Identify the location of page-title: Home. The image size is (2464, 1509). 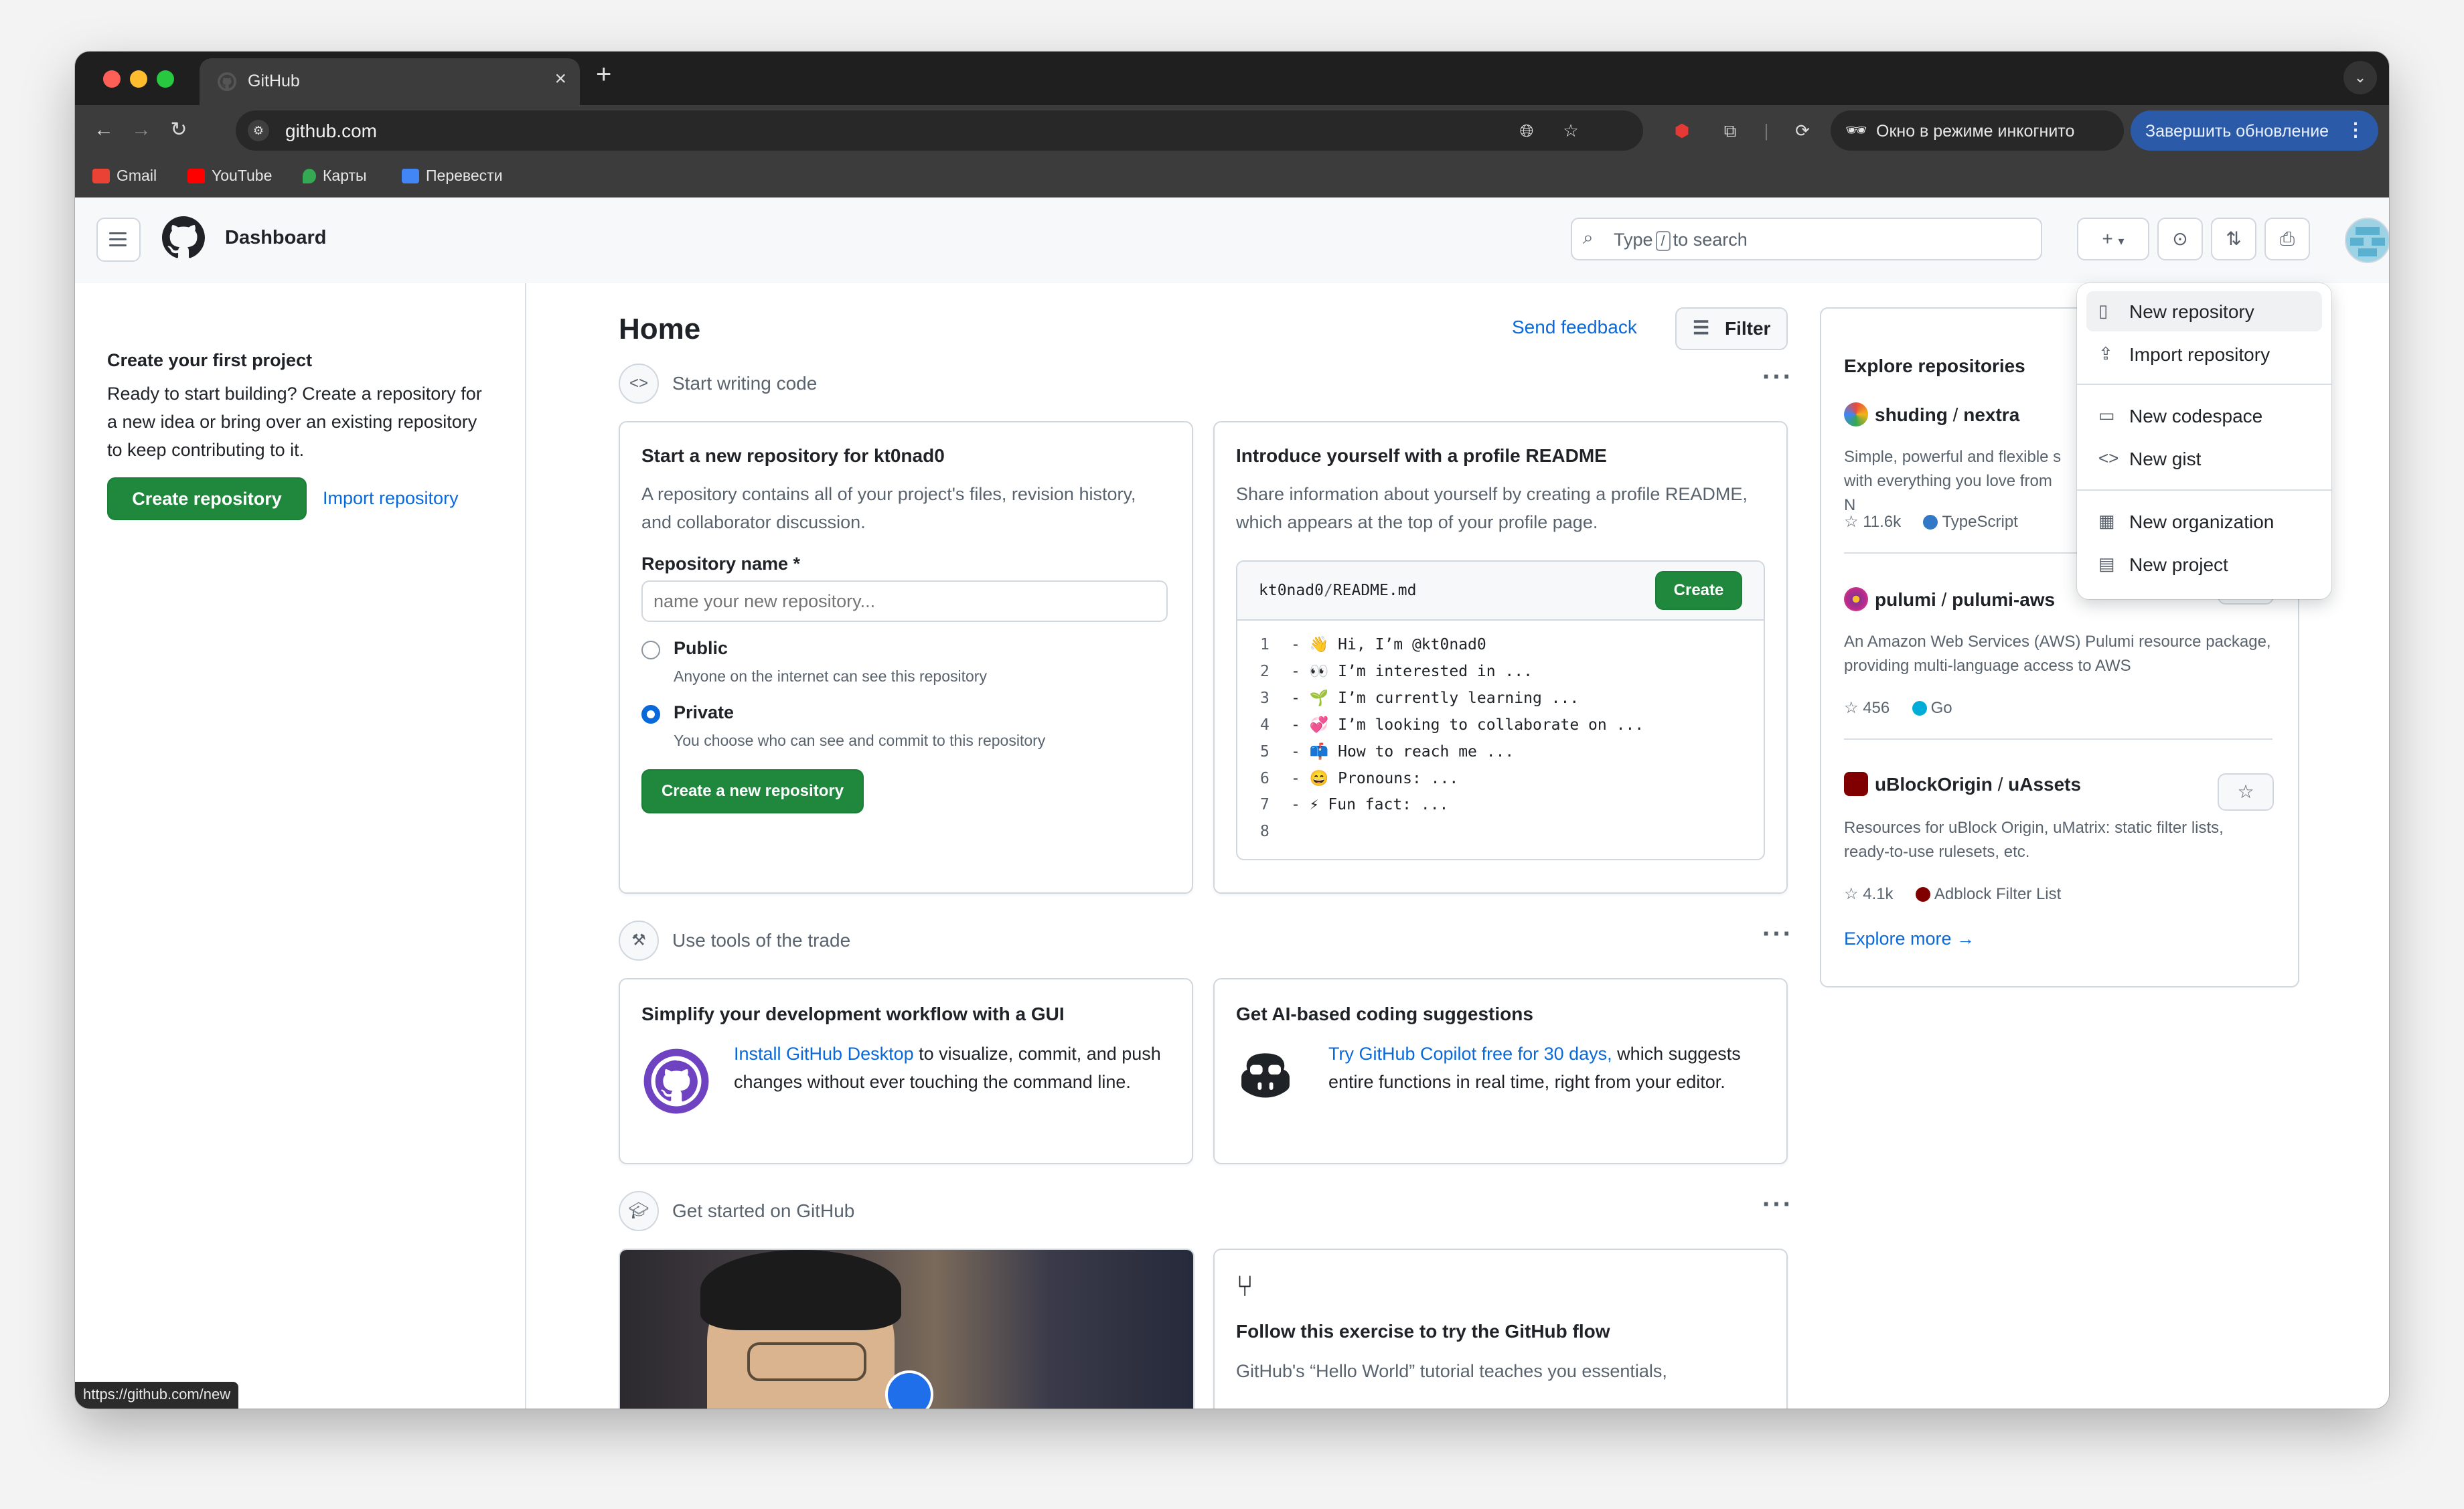
(660, 329).